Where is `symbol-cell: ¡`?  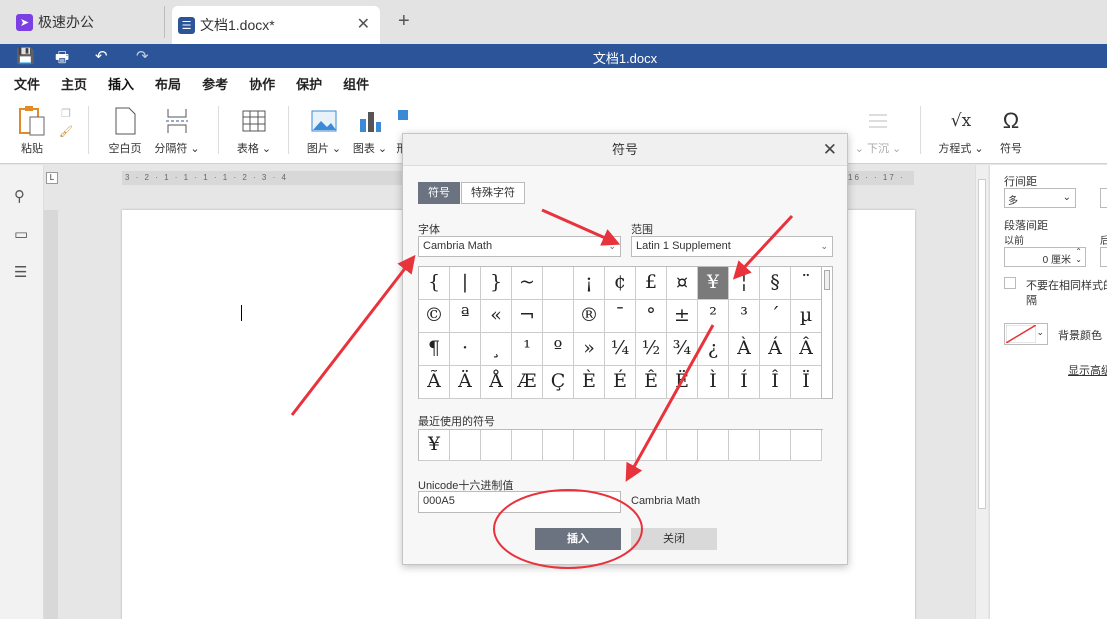
symbol-cell: ¡ is located at coordinates (589, 283).